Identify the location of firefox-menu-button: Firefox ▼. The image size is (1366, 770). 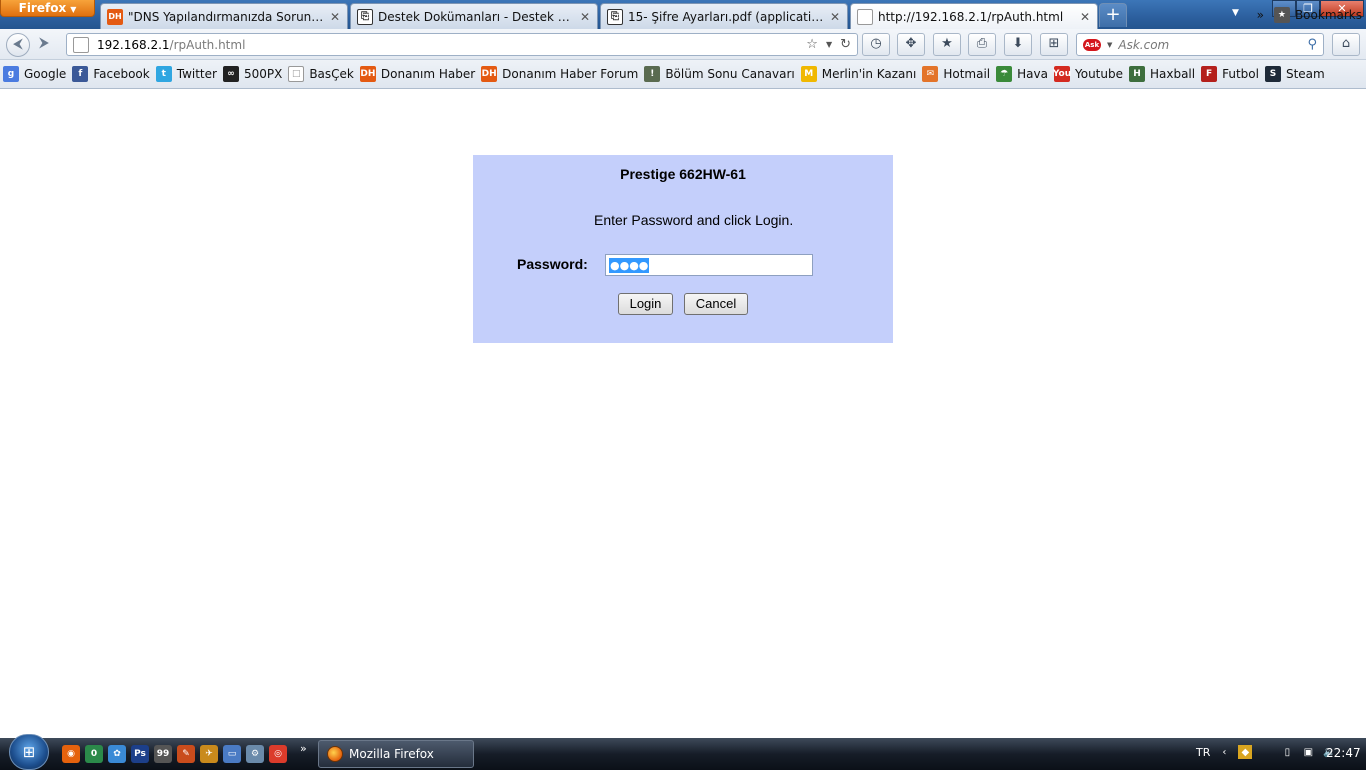
(47, 8).